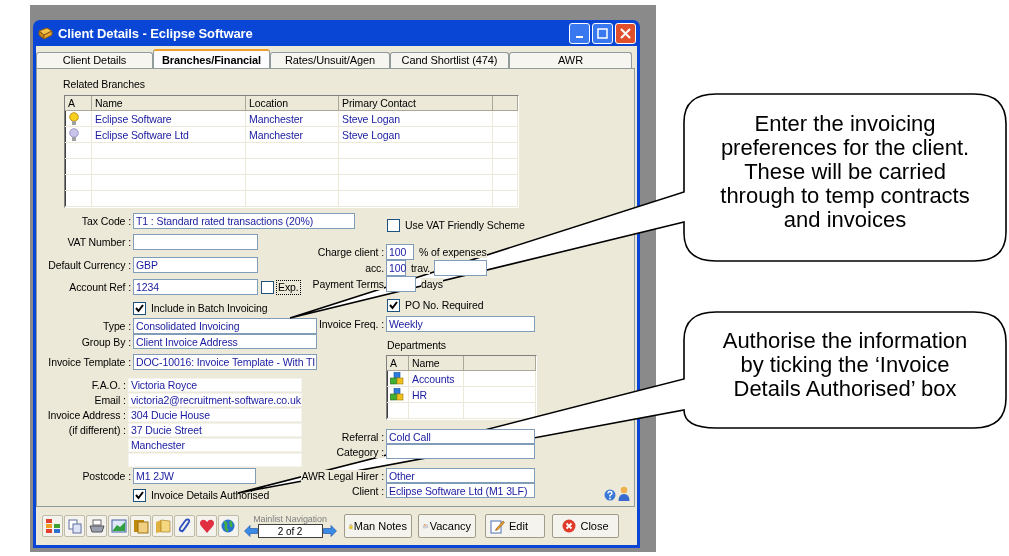 The image size is (1009, 556). What do you see at coordinates (444, 305) in the screenshot?
I see `checkbox-label: PO No. Required` at bounding box center [444, 305].